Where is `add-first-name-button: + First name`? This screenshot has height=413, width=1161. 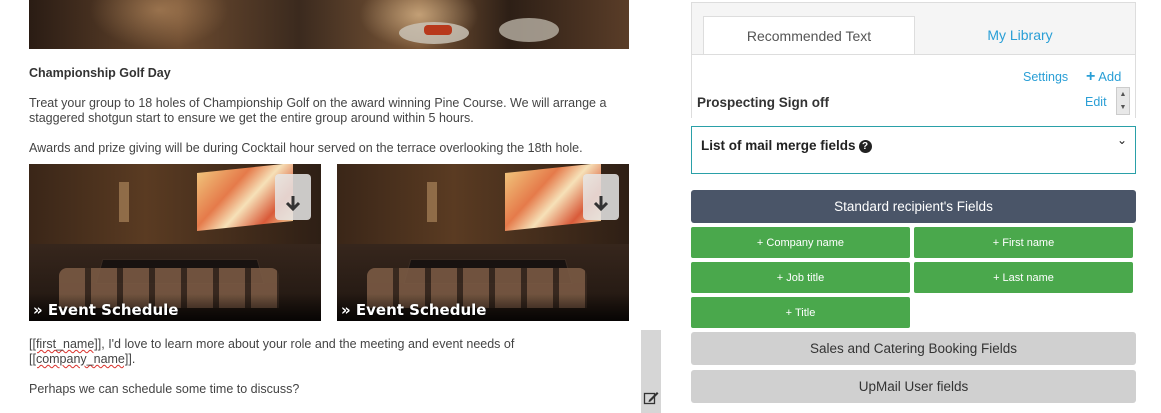 add-first-name-button: + First name is located at coordinates (1023, 242).